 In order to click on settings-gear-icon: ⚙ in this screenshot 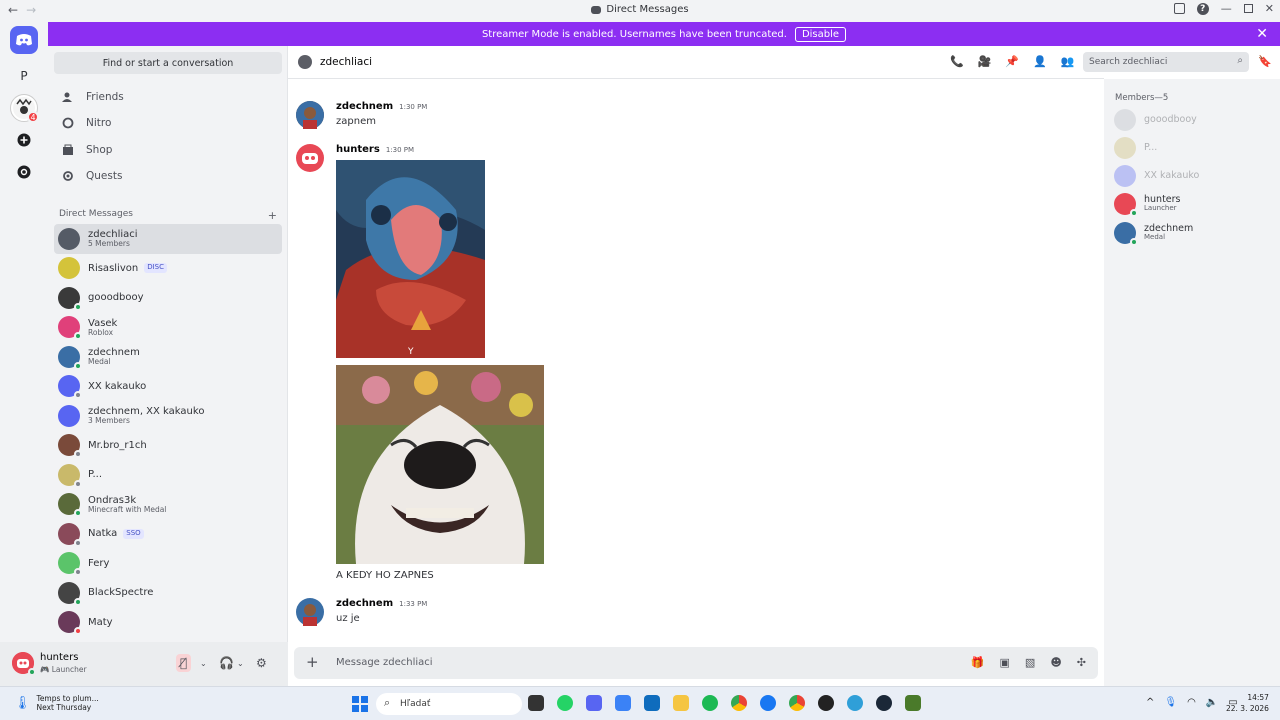, I will do `click(261, 663)`.